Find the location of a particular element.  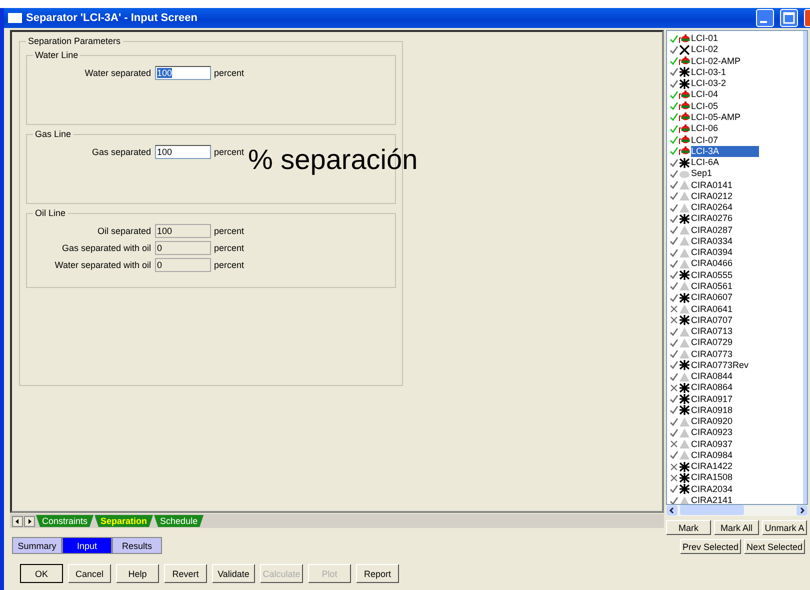

action-button: Revert is located at coordinates (185, 573).